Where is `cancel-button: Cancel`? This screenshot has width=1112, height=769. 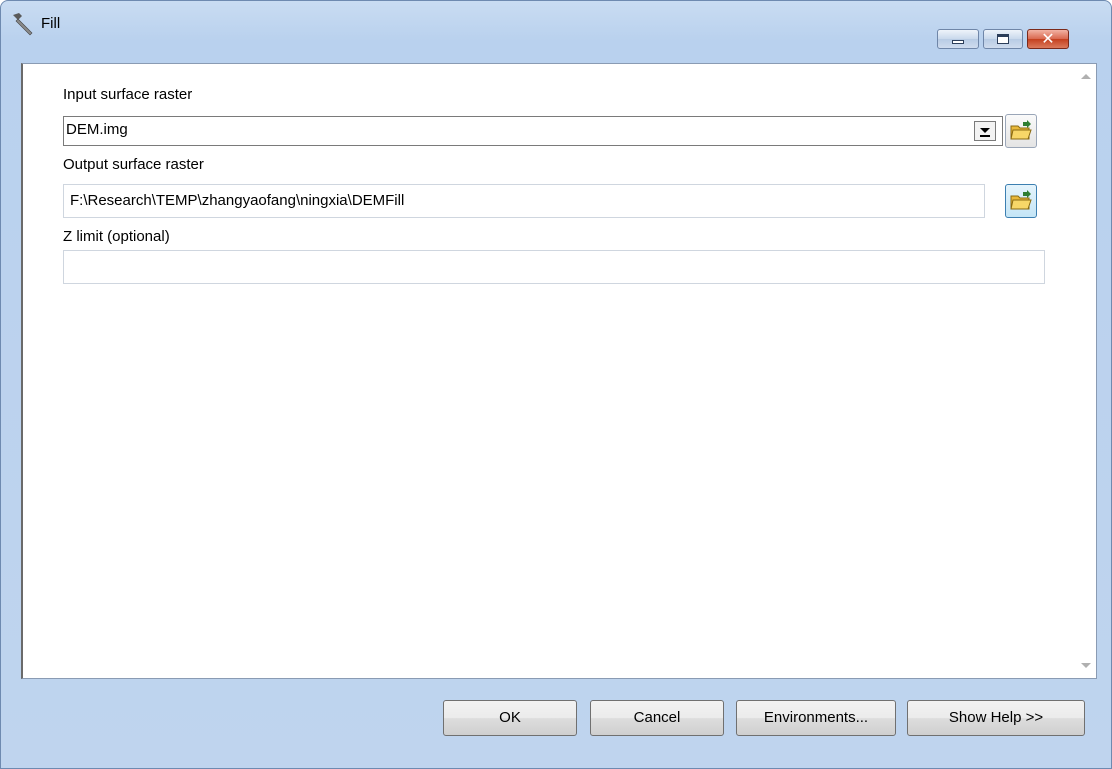
cancel-button: Cancel is located at coordinates (657, 718).